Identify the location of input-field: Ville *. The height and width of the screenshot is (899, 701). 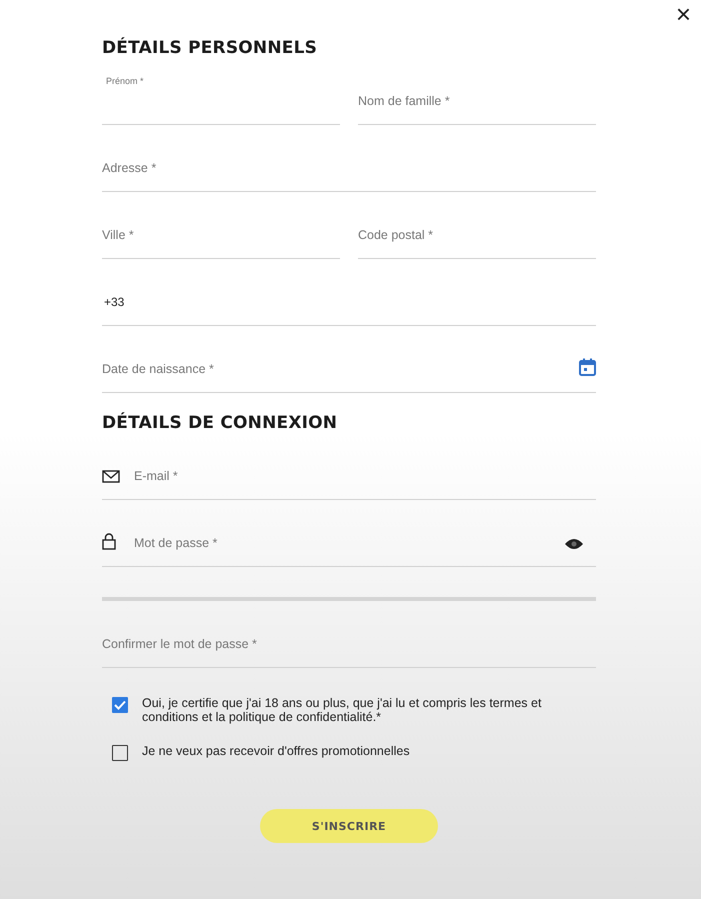
(221, 225).